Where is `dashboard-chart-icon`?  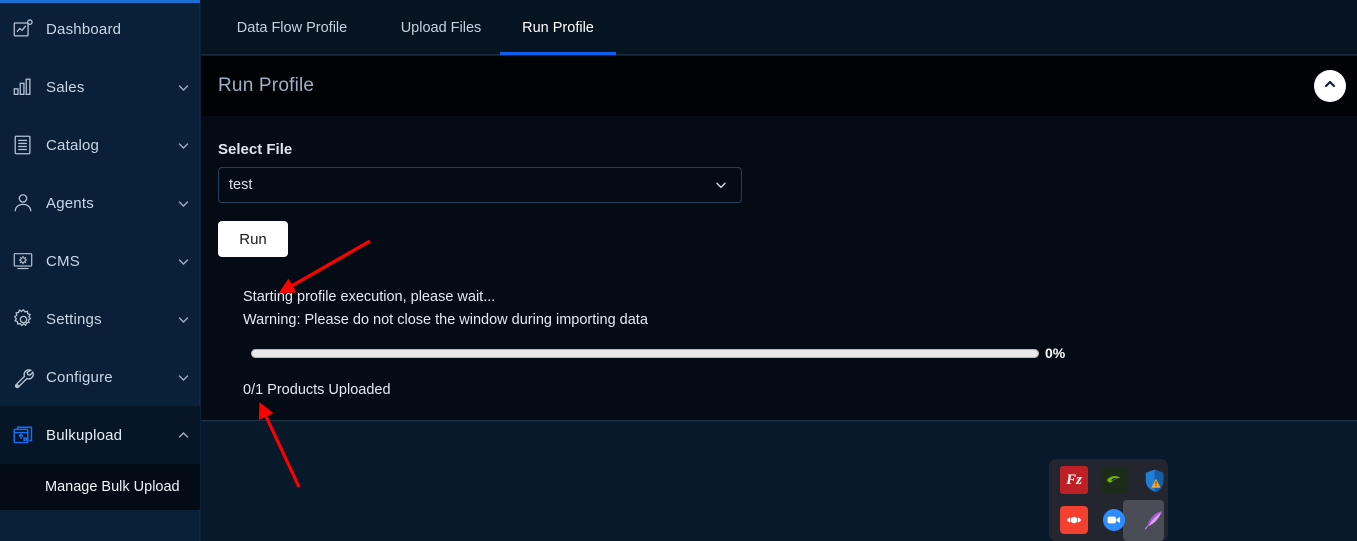 dashboard-chart-icon is located at coordinates (23, 29).